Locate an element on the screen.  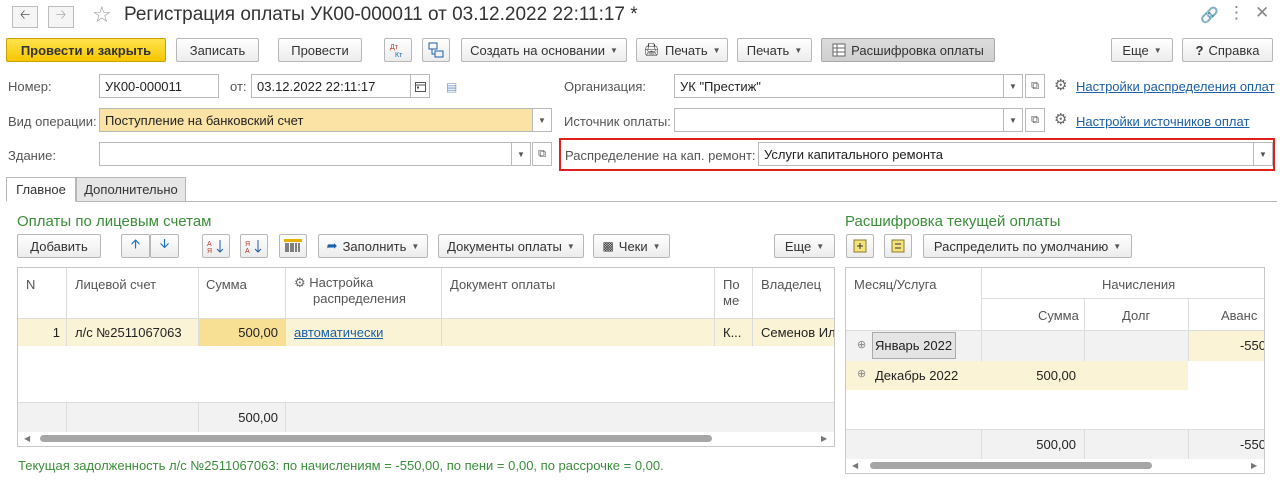
organization-field: УК "Престиж" is located at coordinates (839, 86).